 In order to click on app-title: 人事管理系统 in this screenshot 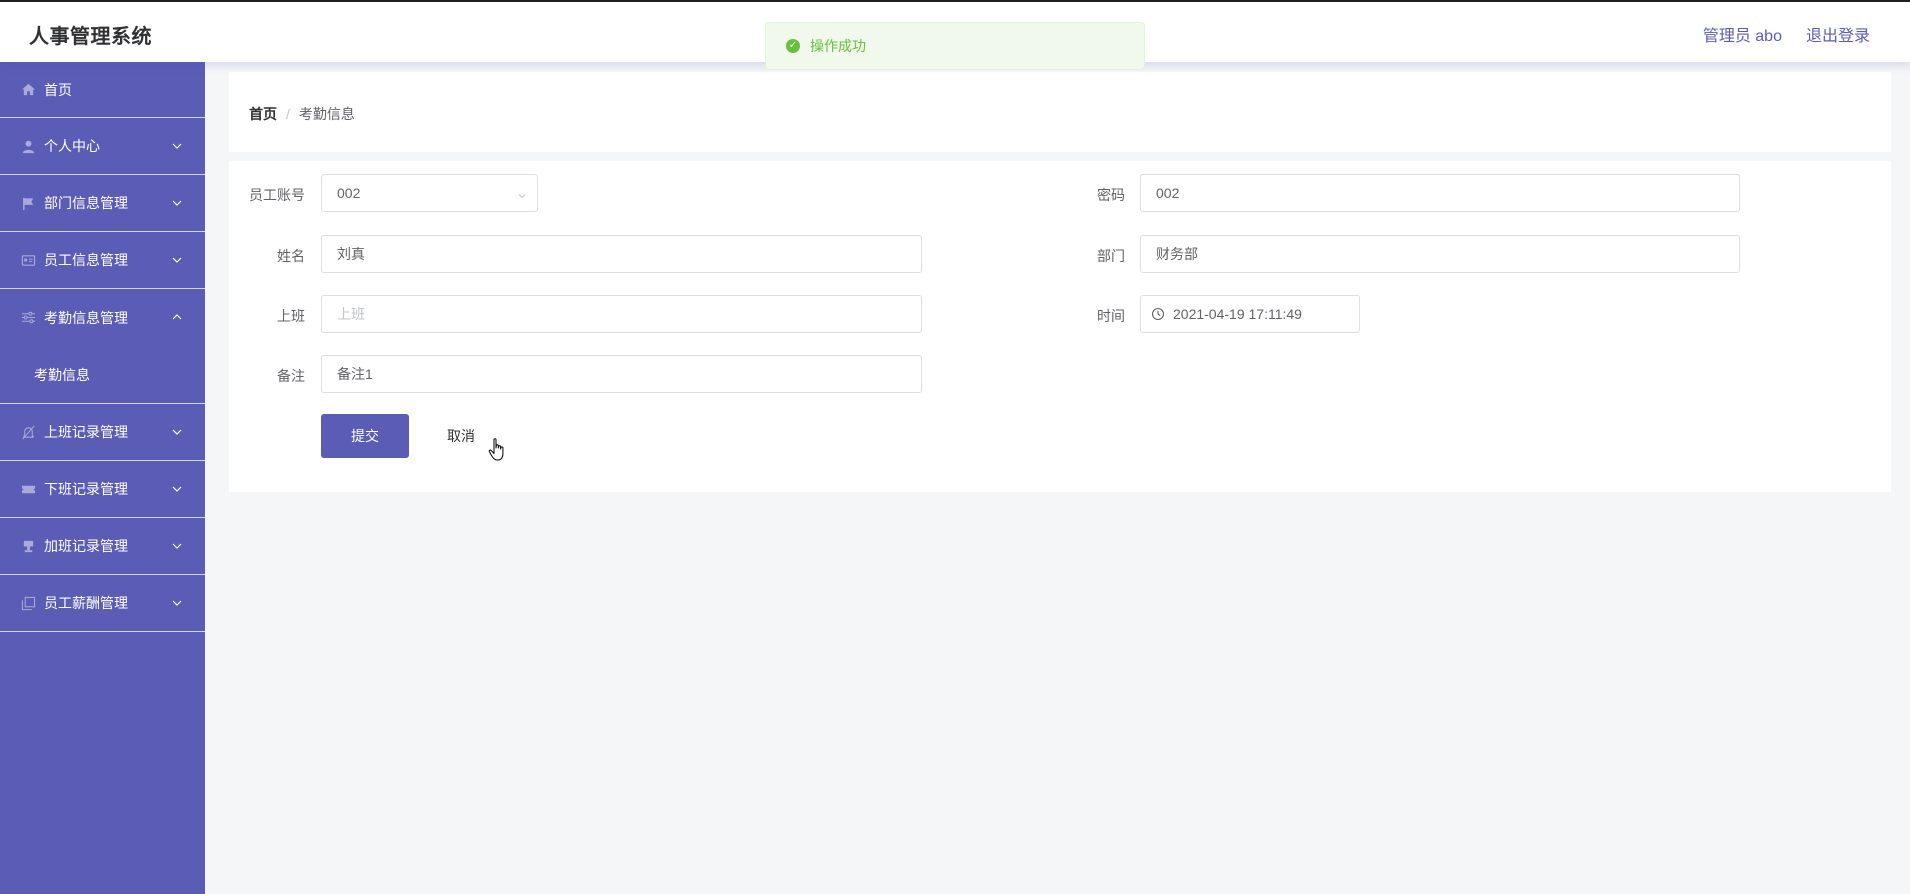, I will do `click(90, 37)`.